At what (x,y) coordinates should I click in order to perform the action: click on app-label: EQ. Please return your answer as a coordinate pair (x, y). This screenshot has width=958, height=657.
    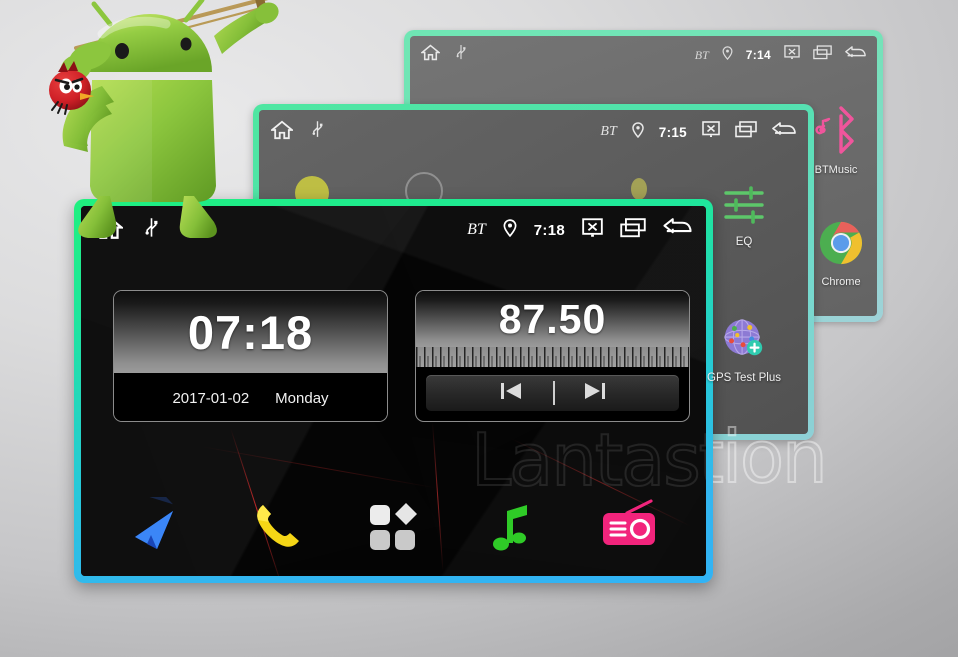
    Looking at the image, I should click on (744, 242).